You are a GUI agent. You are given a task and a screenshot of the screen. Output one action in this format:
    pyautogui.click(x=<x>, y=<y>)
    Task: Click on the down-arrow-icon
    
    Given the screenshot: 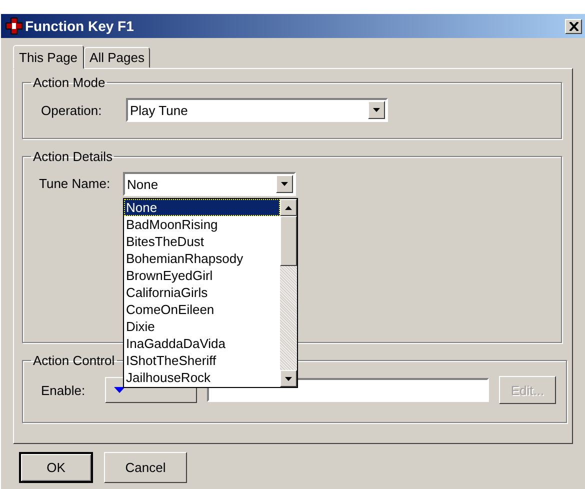 What is the action you would take?
    pyautogui.click(x=288, y=378)
    